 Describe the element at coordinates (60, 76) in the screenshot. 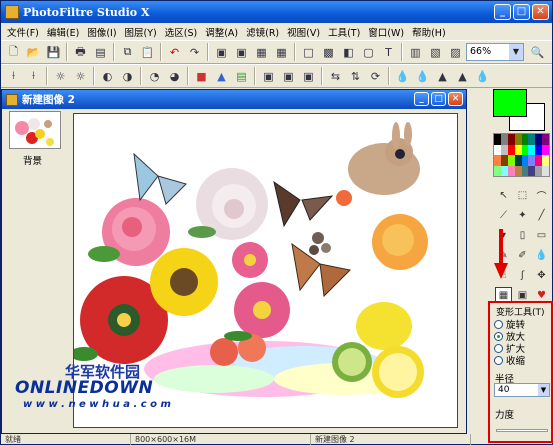

I see `brightness-minus-icon: ☼` at that location.